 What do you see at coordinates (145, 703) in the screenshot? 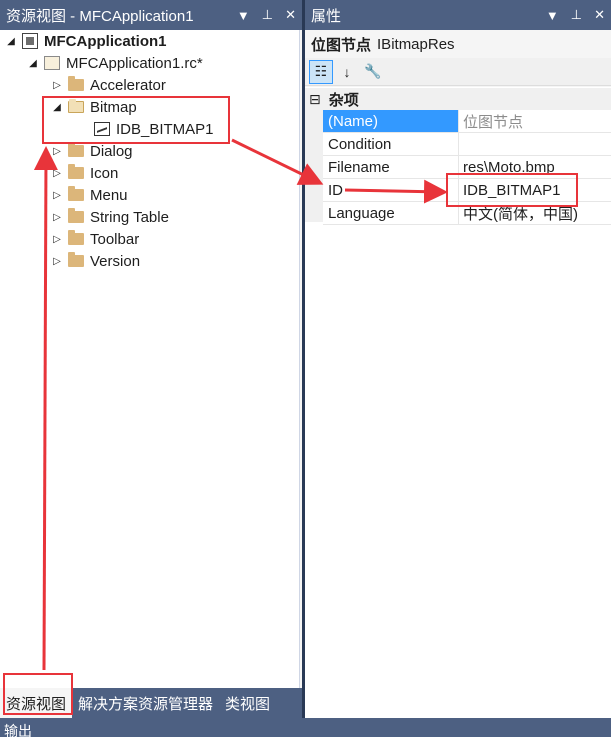
I see `tab-solution-explorer: 解决方案资源管理器` at bounding box center [145, 703].